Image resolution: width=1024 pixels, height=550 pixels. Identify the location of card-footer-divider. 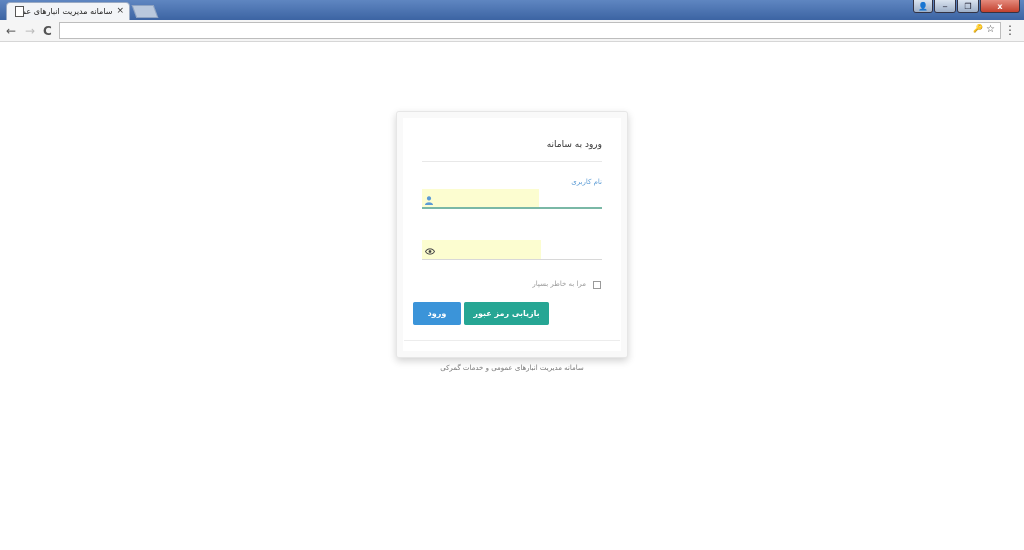
(512, 340).